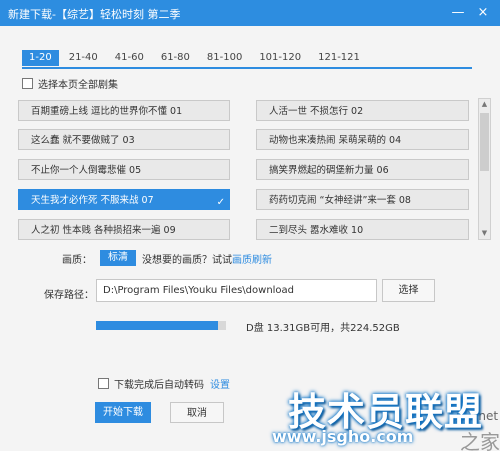  Describe the element at coordinates (483, 13) in the screenshot. I see `close-button: ×` at that location.